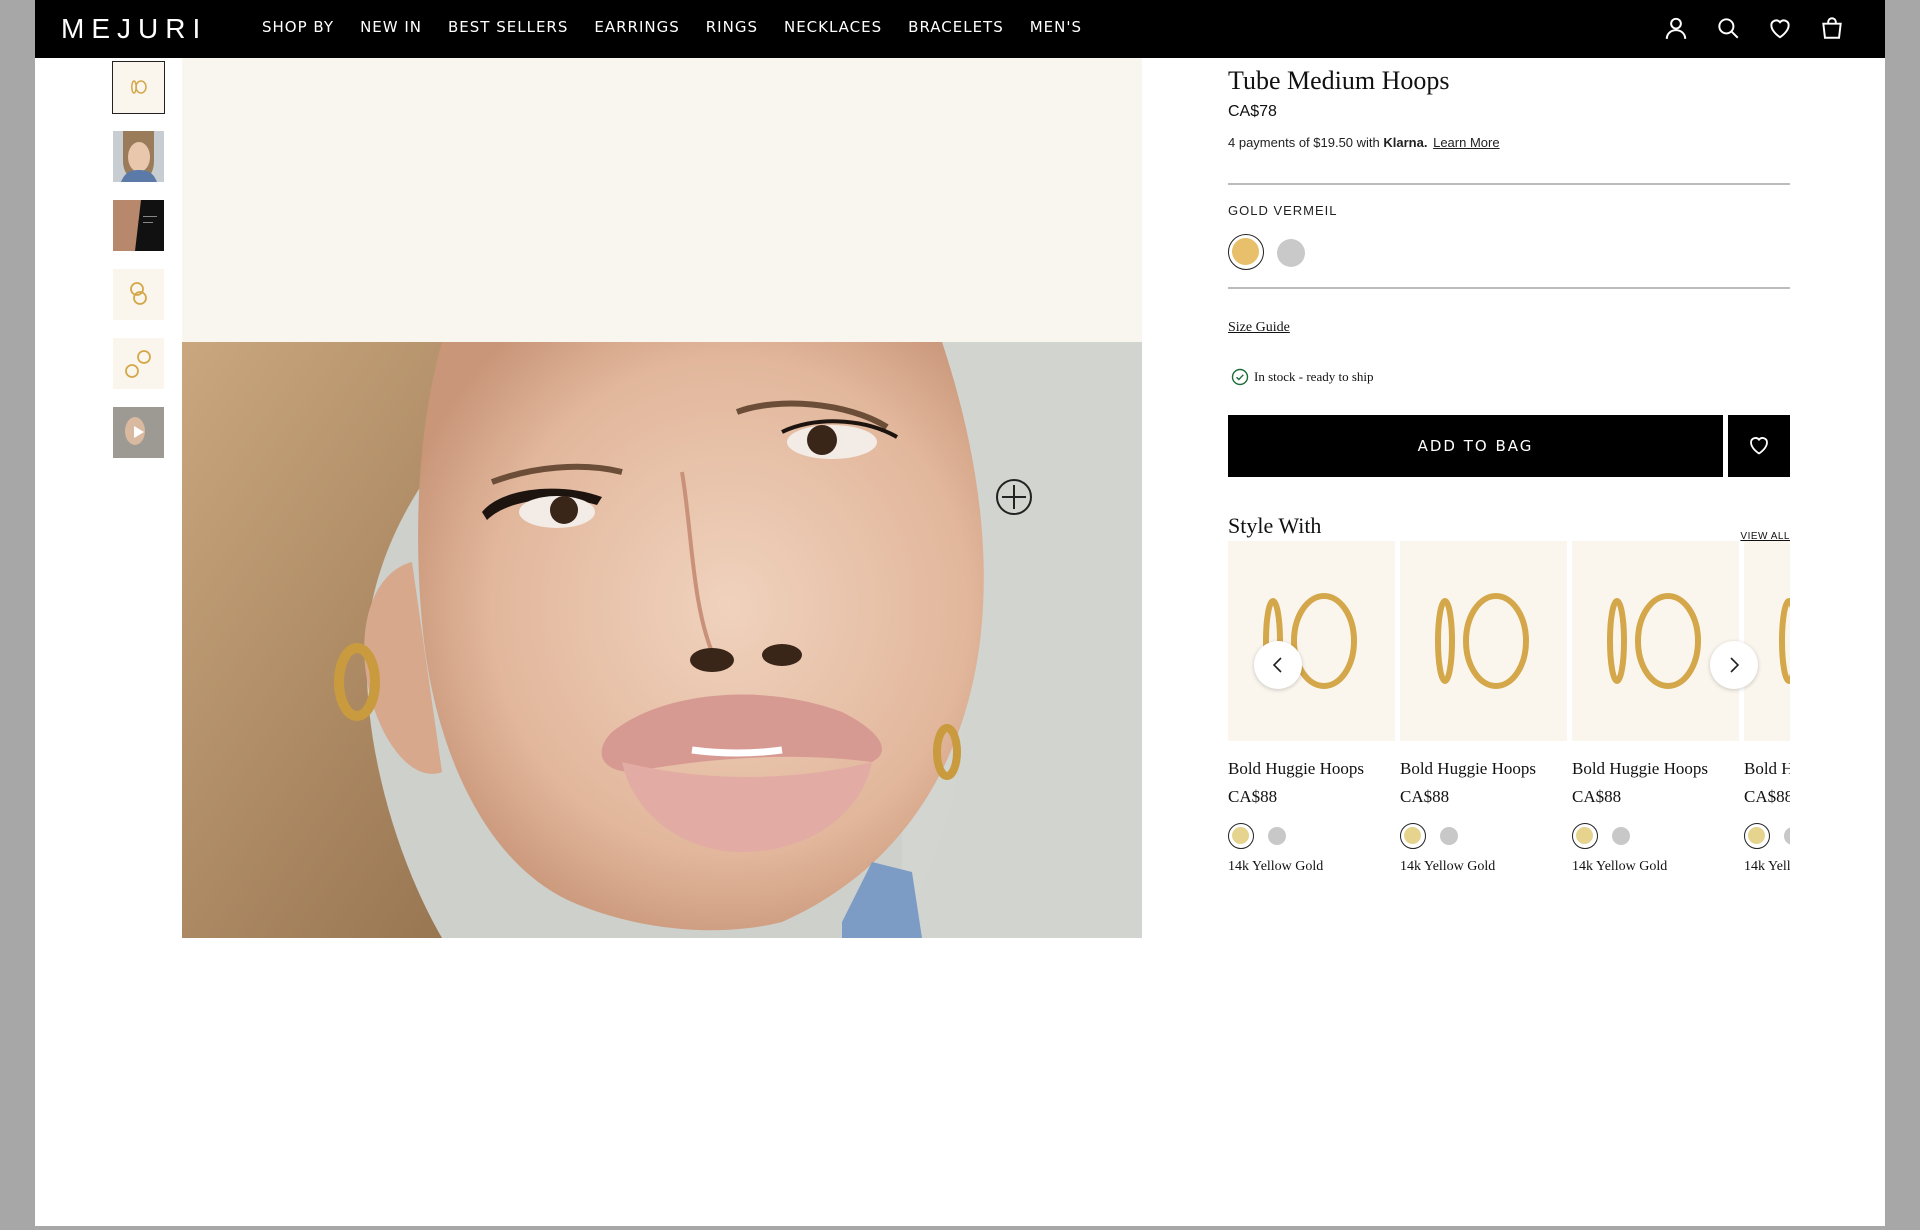  Describe the element at coordinates (391, 27) in the screenshot. I see `nav-new-in: NEW IN` at that location.